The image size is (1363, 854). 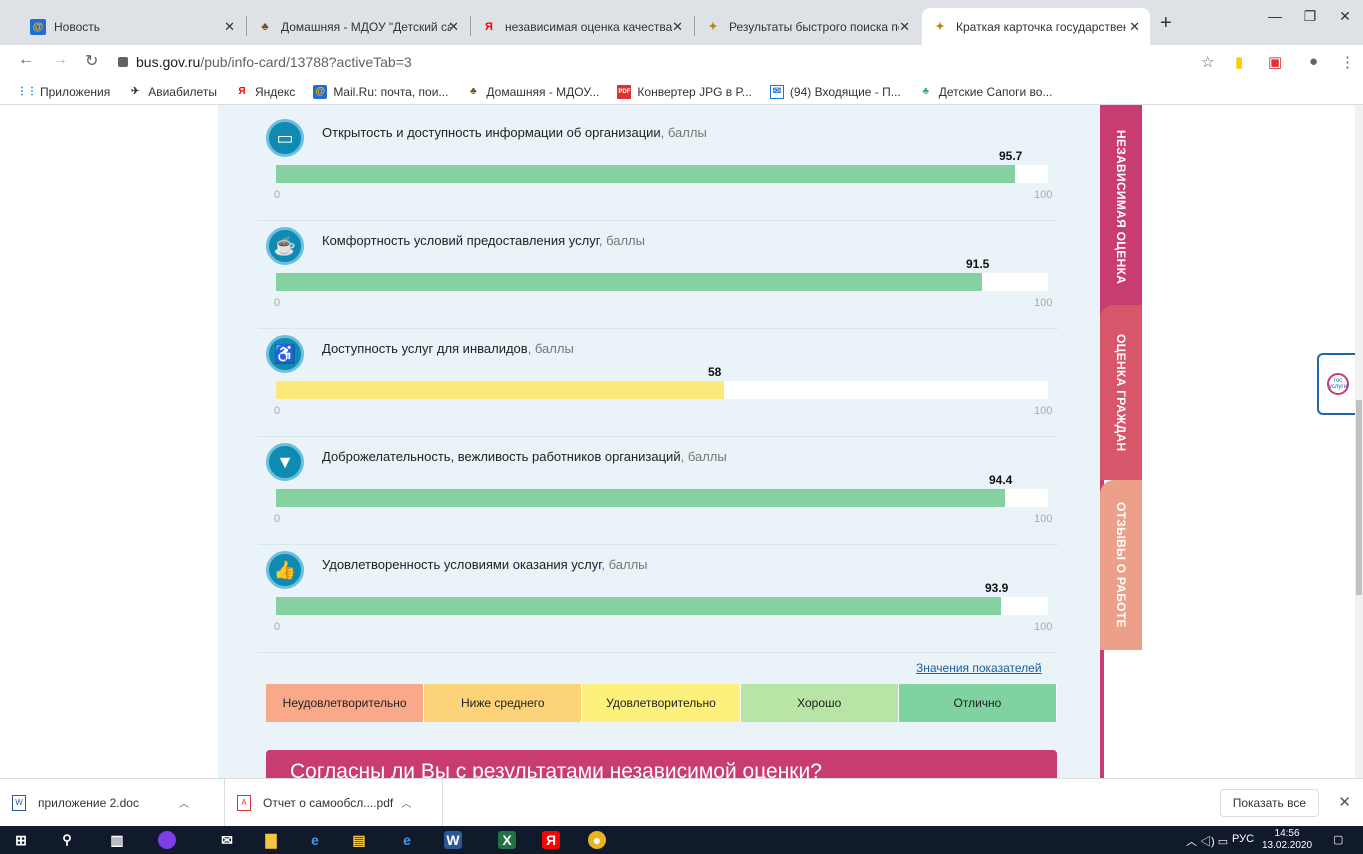 What do you see at coordinates (1207, 841) in the screenshot?
I see `tray-icons: ︿ ◁) ▭` at bounding box center [1207, 841].